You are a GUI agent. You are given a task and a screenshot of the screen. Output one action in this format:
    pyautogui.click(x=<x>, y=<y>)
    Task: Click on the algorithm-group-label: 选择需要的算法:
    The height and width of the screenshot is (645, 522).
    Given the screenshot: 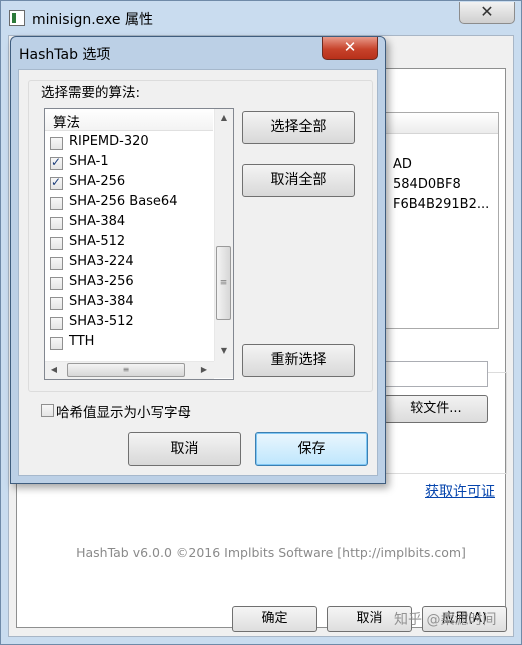 What is the action you would take?
    pyautogui.click(x=91, y=91)
    